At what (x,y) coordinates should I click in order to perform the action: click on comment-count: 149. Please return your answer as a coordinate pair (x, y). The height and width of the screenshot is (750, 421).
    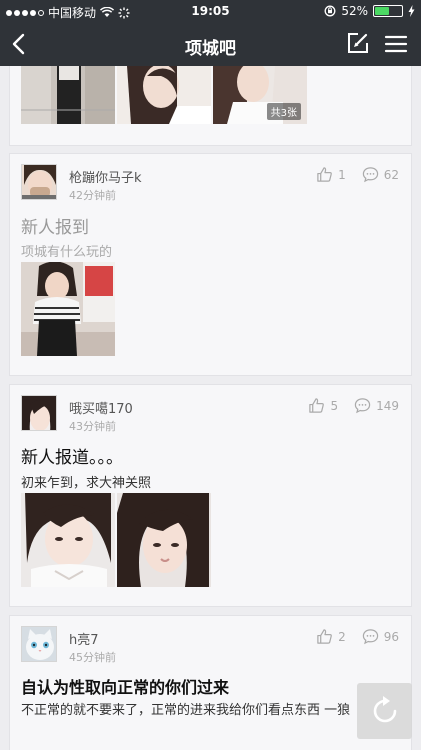
    Looking at the image, I should click on (387, 405).